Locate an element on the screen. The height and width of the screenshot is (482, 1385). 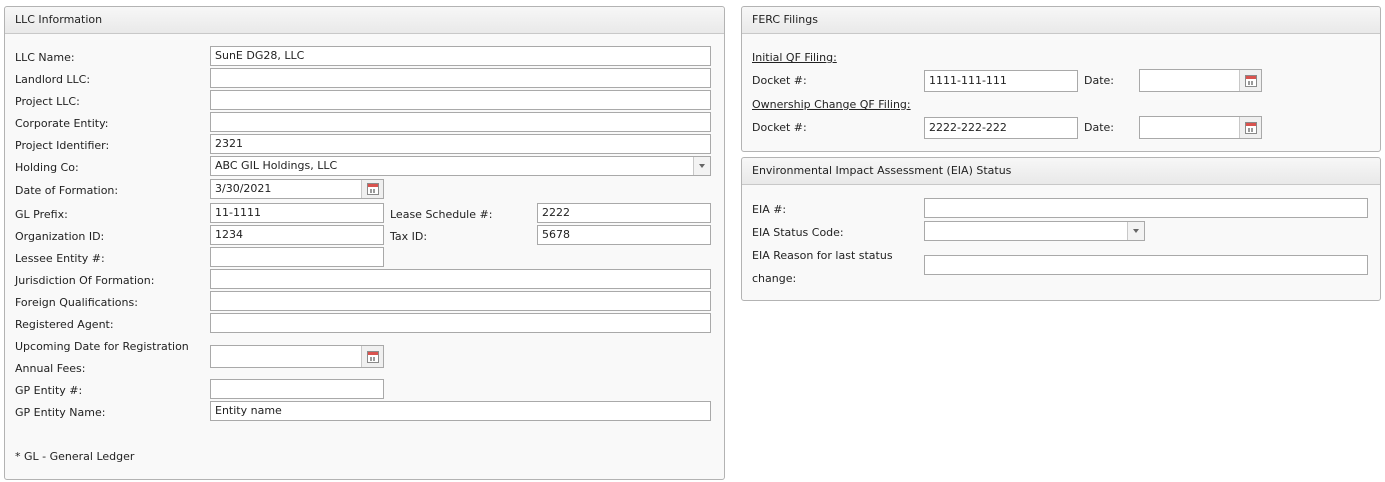
llc-name-field: SunE DG28, LLC is located at coordinates (460, 56).